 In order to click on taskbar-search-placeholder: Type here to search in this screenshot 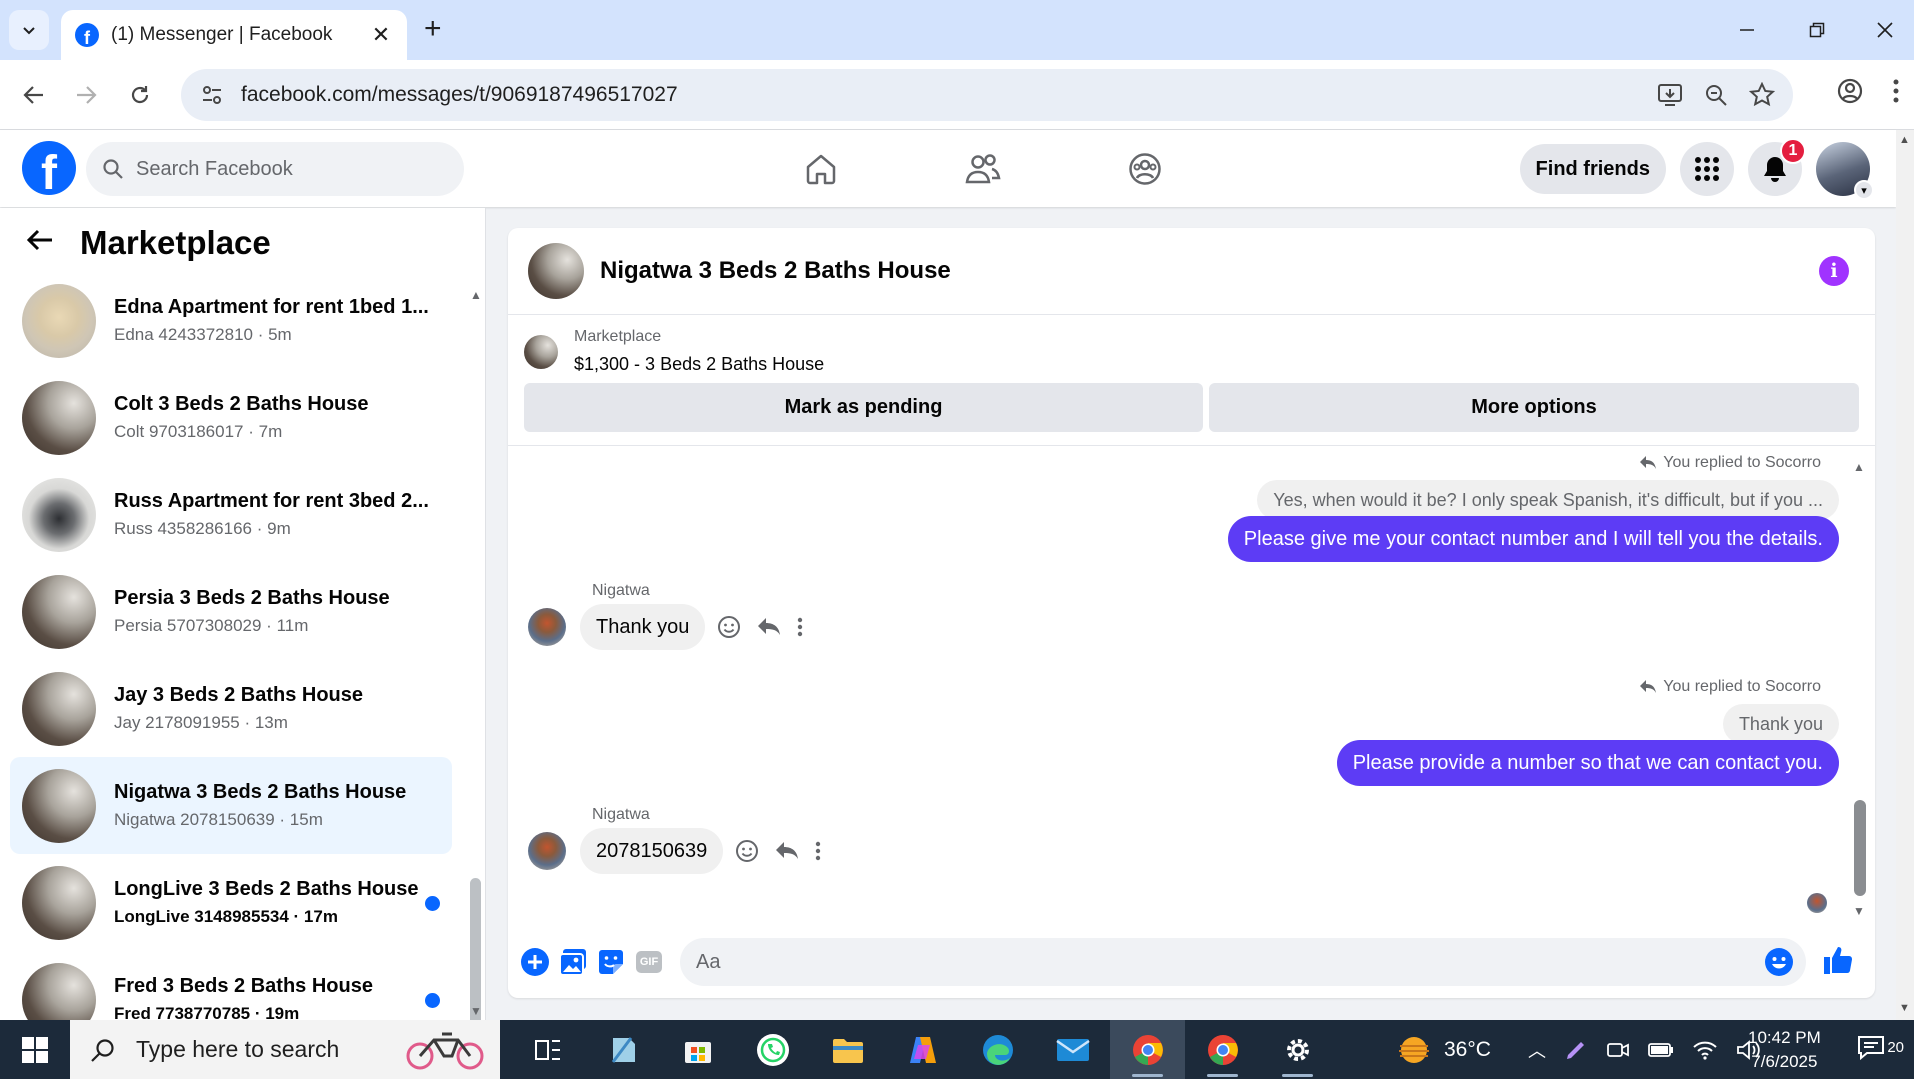, I will do `click(238, 1049)`.